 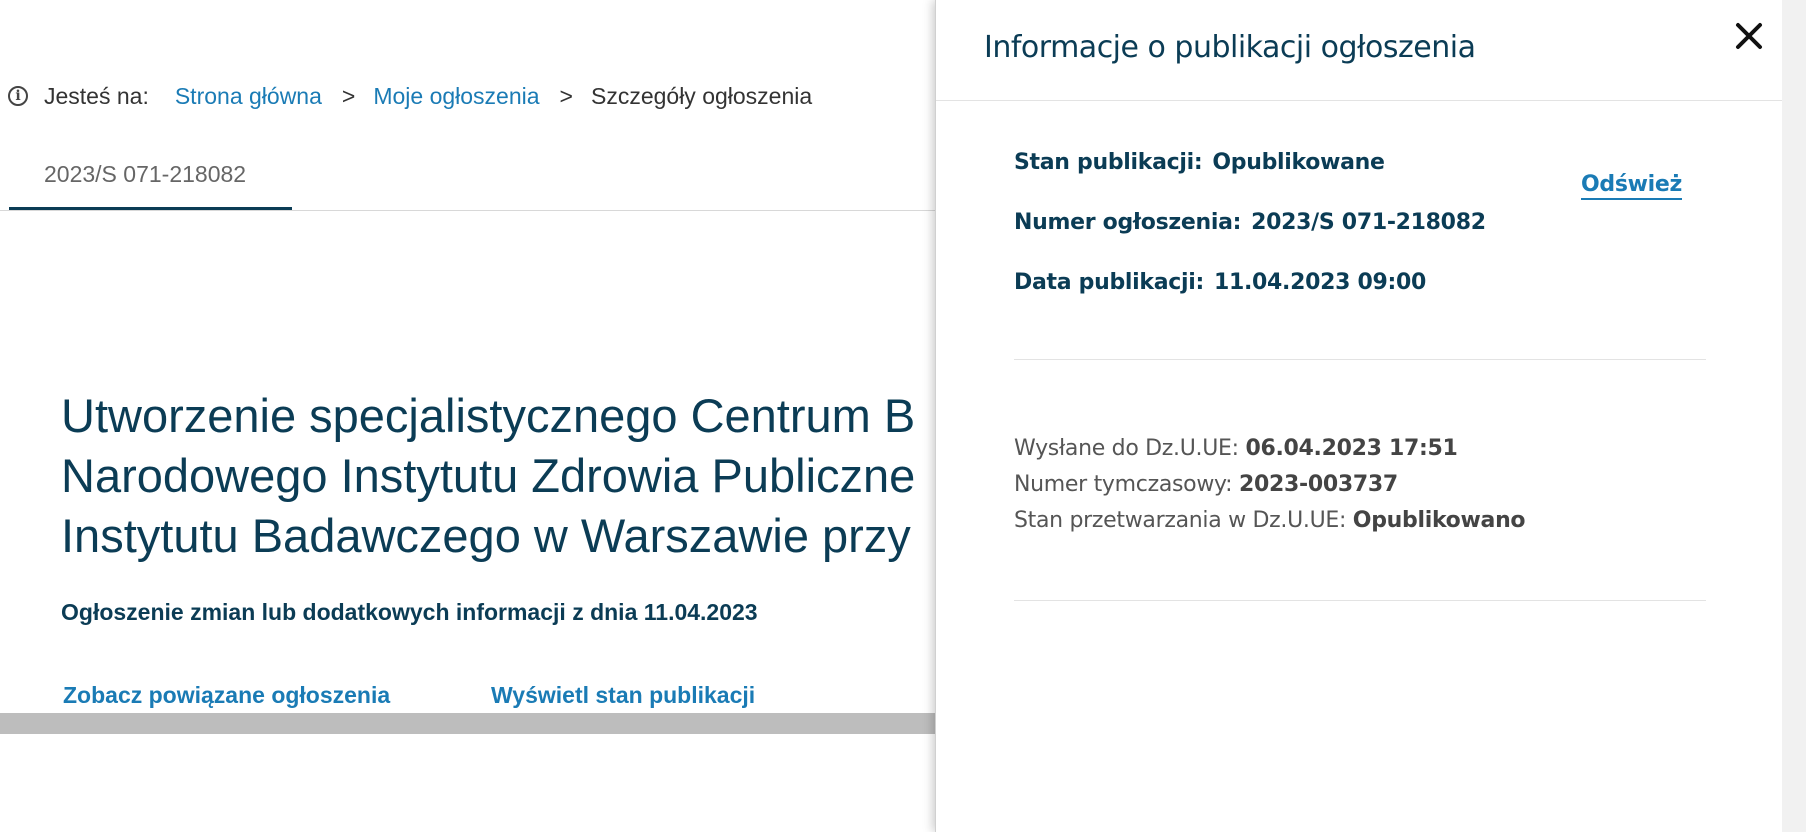 What do you see at coordinates (1351, 448) in the screenshot?
I see `sent-to-ojeu-value: 06.04.2023 17:51` at bounding box center [1351, 448].